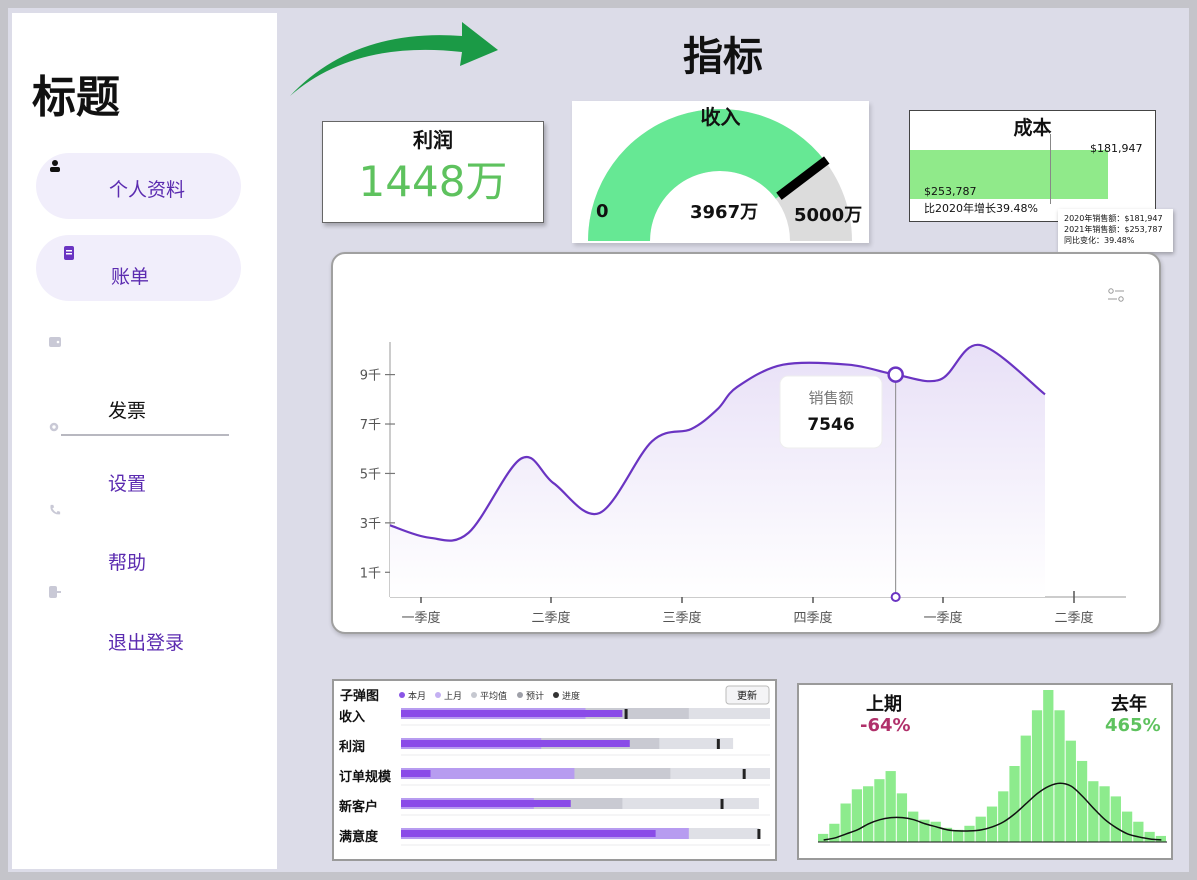 This screenshot has width=1197, height=880. Describe the element at coordinates (831, 412) in the screenshot. I see `chart-tooltip` at that location.